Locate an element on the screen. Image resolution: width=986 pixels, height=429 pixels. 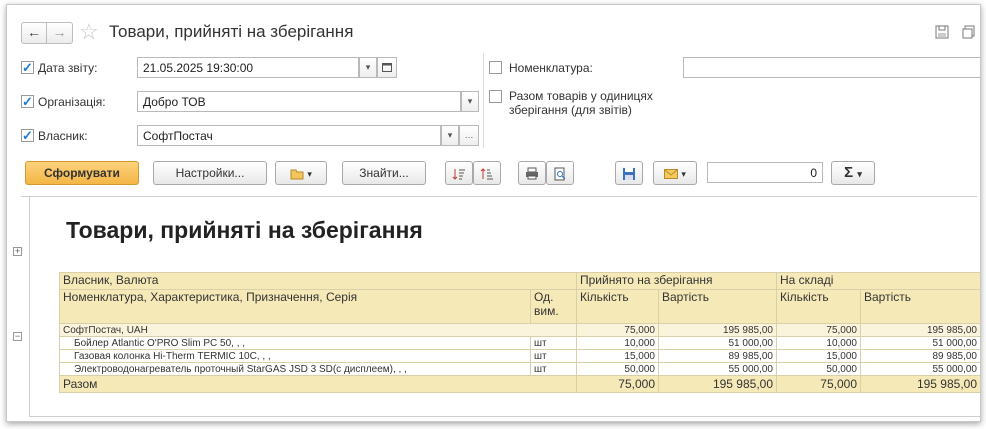
nomenclature-input is located at coordinates (831, 67).